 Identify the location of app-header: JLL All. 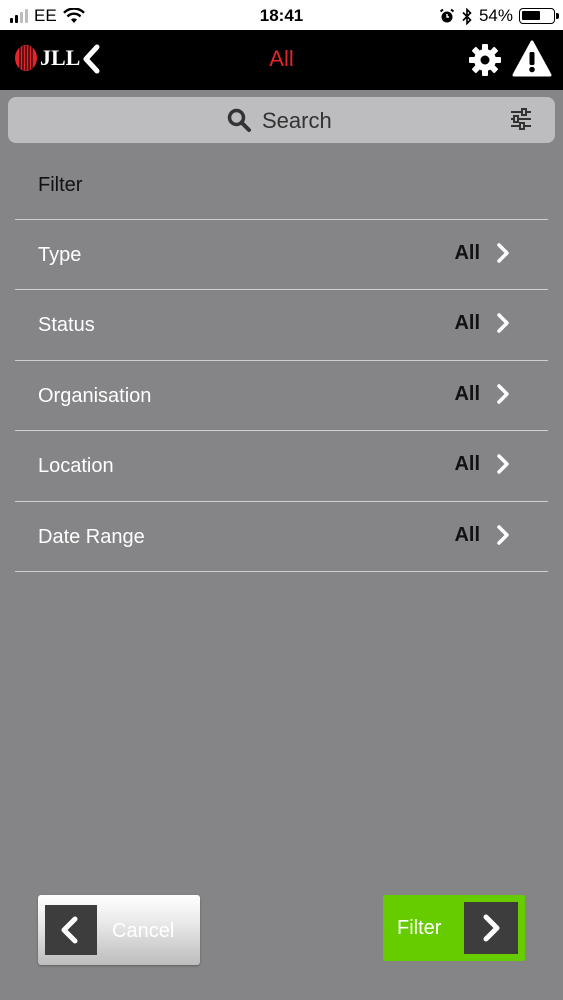
(281, 60).